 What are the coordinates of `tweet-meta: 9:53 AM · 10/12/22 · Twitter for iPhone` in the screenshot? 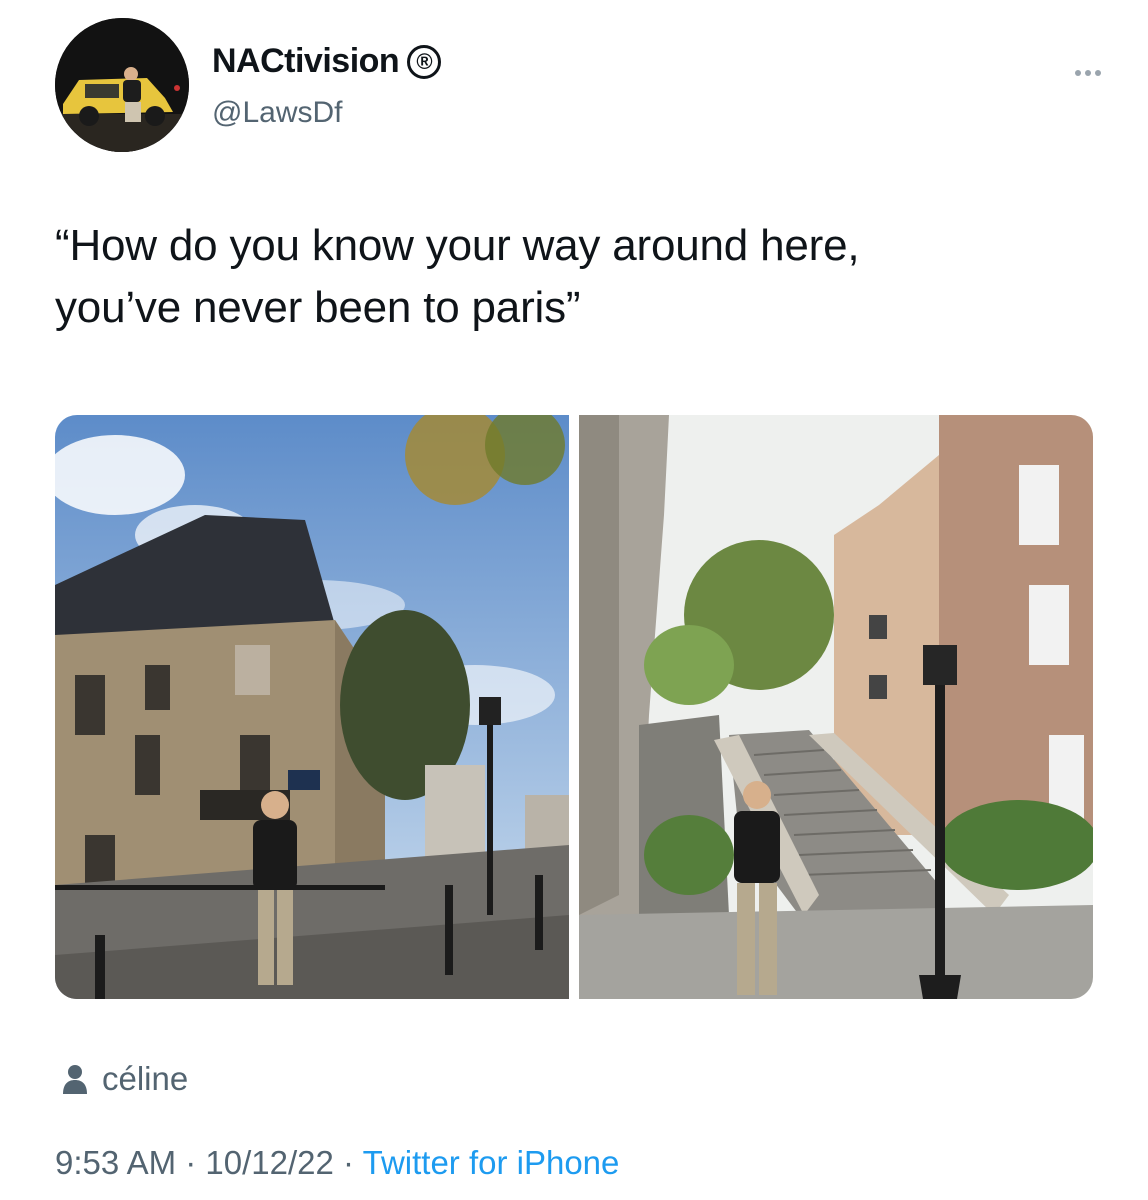 It's located at (337, 1163).